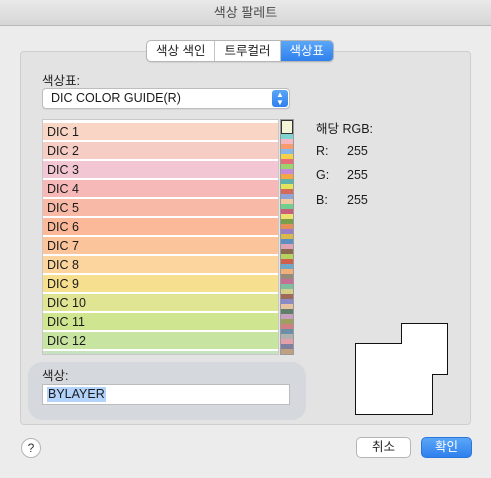 The height and width of the screenshot is (478, 491). I want to click on color-list-item: DIC 5, so click(160, 208).